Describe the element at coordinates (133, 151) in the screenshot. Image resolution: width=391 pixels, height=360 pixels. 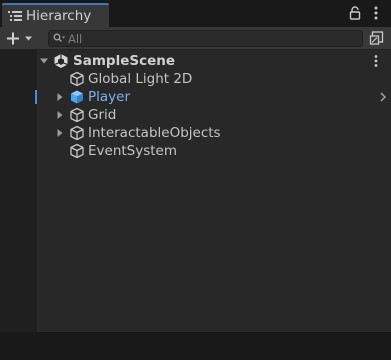
I see `tree-item-label: EventSystem` at that location.